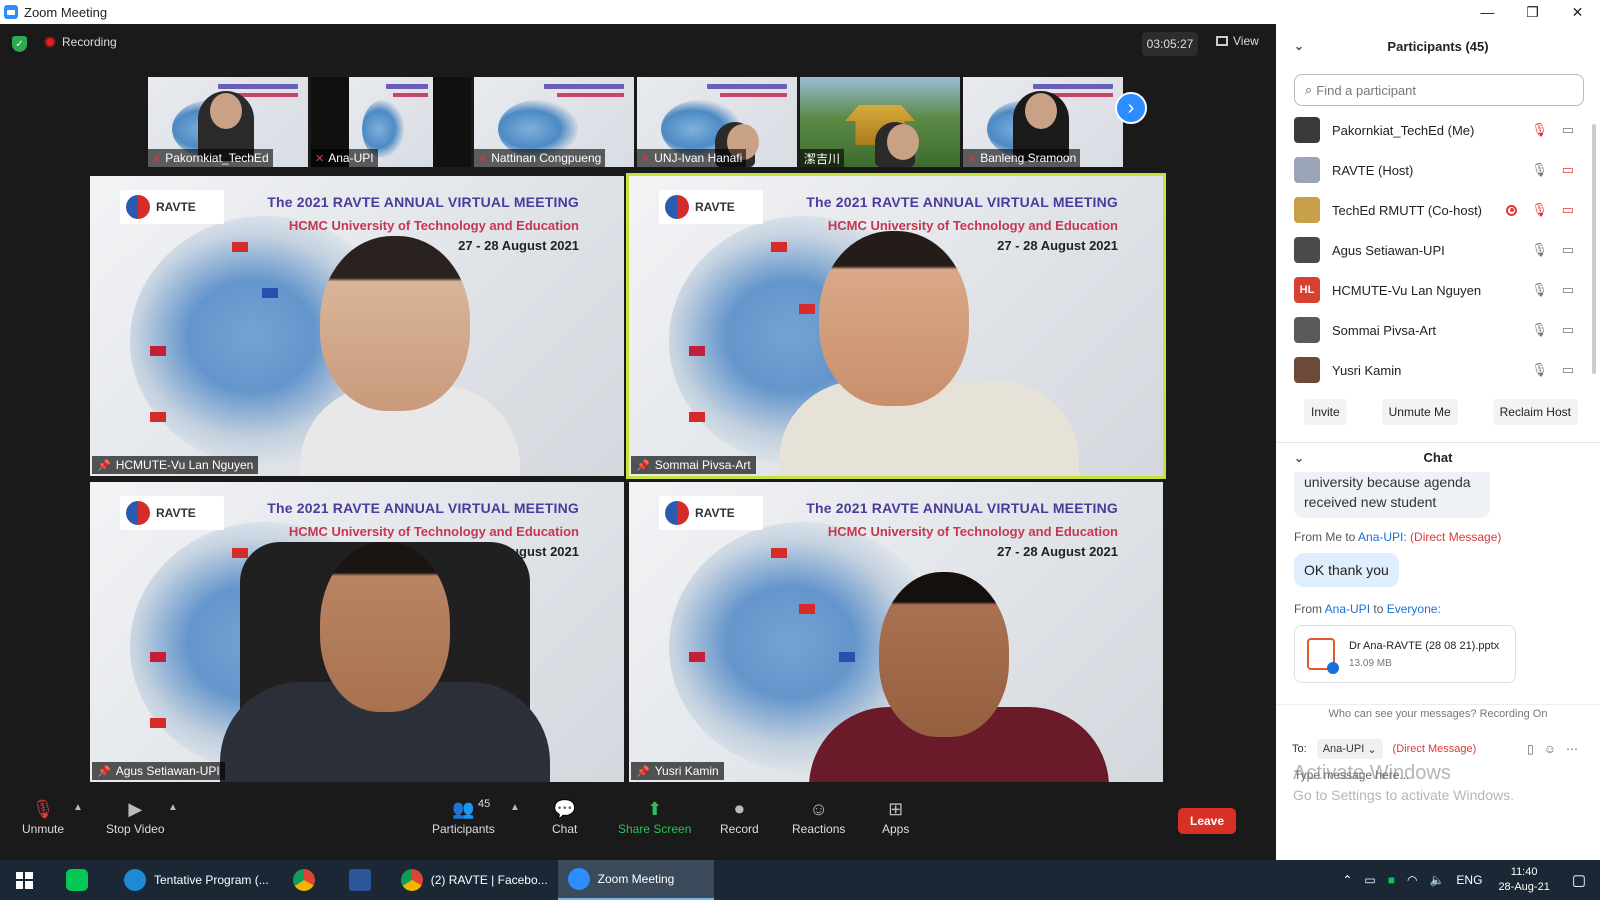 The height and width of the screenshot is (900, 1600). What do you see at coordinates (1043, 122) in the screenshot?
I see `thumbnail-video: ✕ Banleng Sramoon` at bounding box center [1043, 122].